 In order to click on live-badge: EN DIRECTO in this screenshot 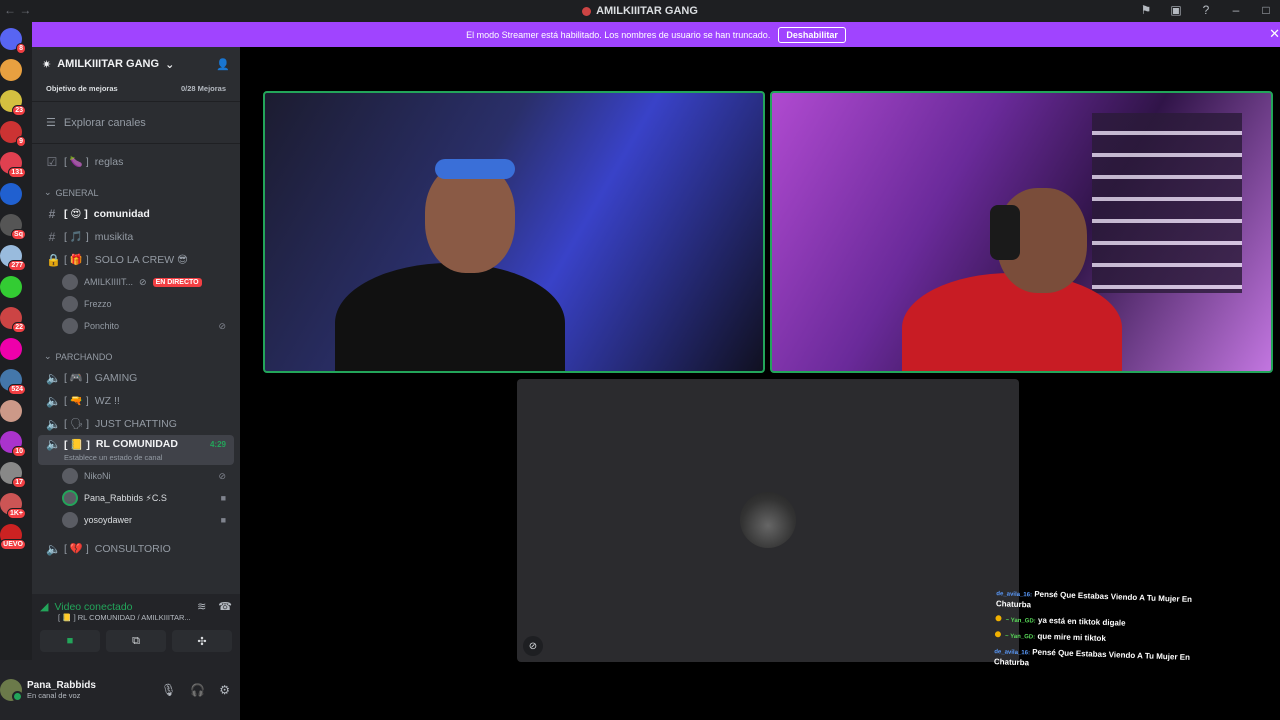, I will do `click(177, 282)`.